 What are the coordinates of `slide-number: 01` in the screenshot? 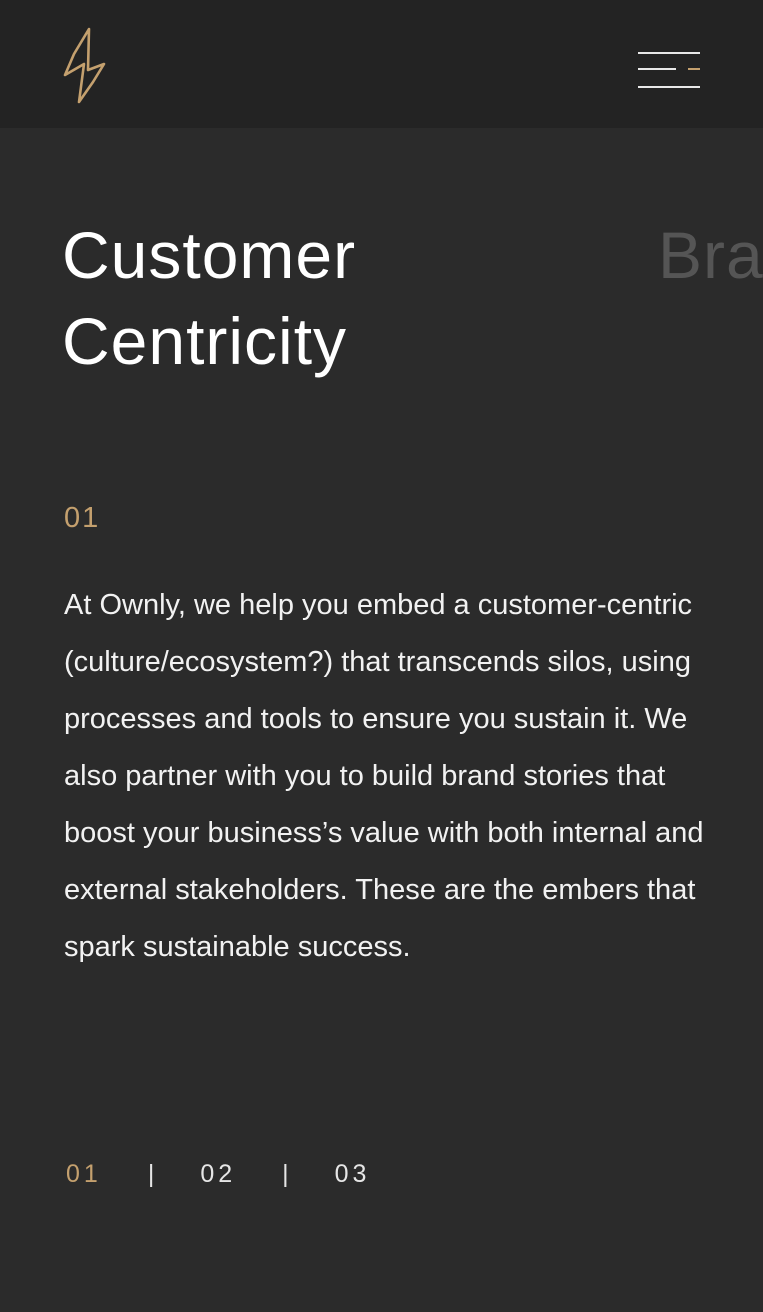 It's located at (82, 518).